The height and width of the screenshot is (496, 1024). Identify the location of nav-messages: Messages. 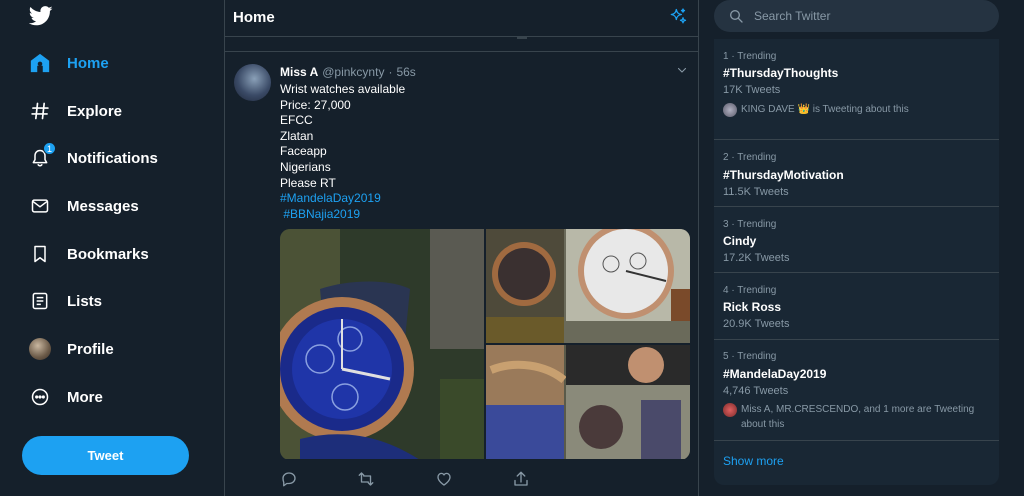
(83, 206).